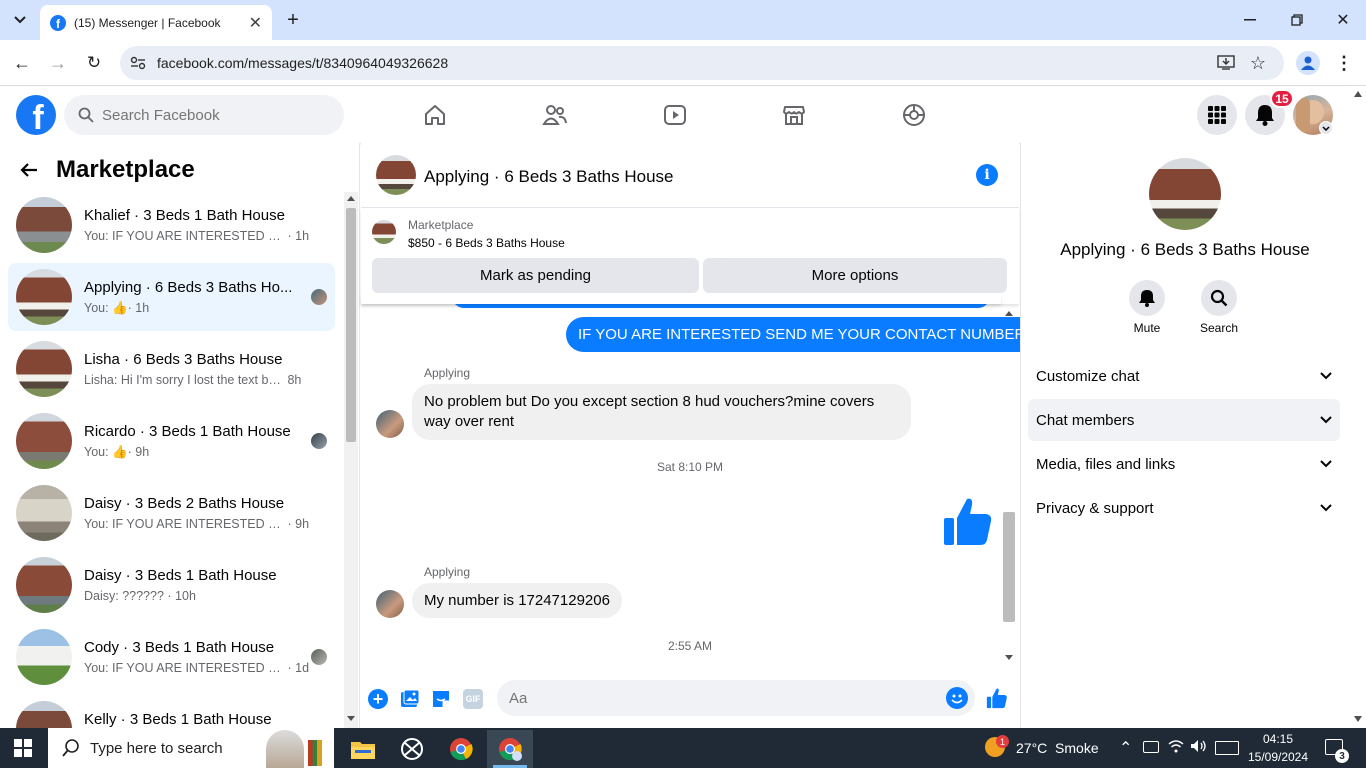 This screenshot has width=1366, height=768. What do you see at coordinates (1185, 194) in the screenshot?
I see `listing-photo` at bounding box center [1185, 194].